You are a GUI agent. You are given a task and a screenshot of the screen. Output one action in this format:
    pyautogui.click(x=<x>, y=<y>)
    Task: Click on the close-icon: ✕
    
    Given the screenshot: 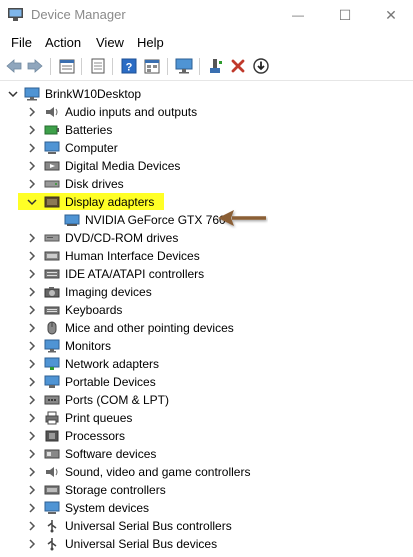 What is the action you would take?
    pyautogui.click(x=391, y=14)
    